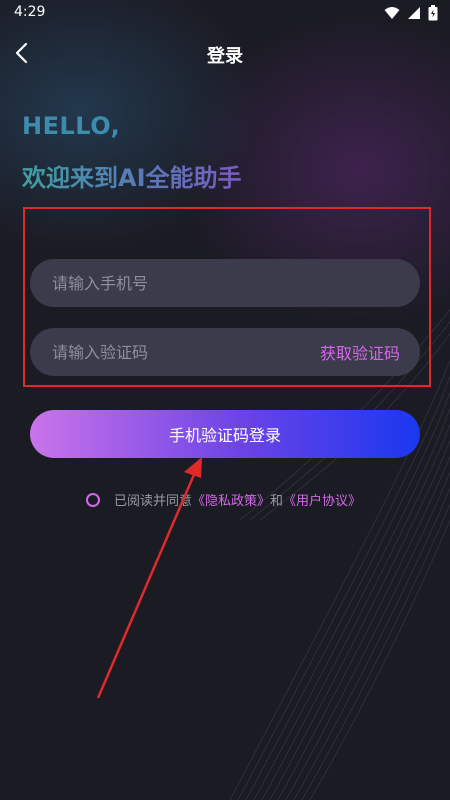 The image size is (450, 800). What do you see at coordinates (71, 126) in the screenshot?
I see `greeting-hello: HELLO,` at bounding box center [71, 126].